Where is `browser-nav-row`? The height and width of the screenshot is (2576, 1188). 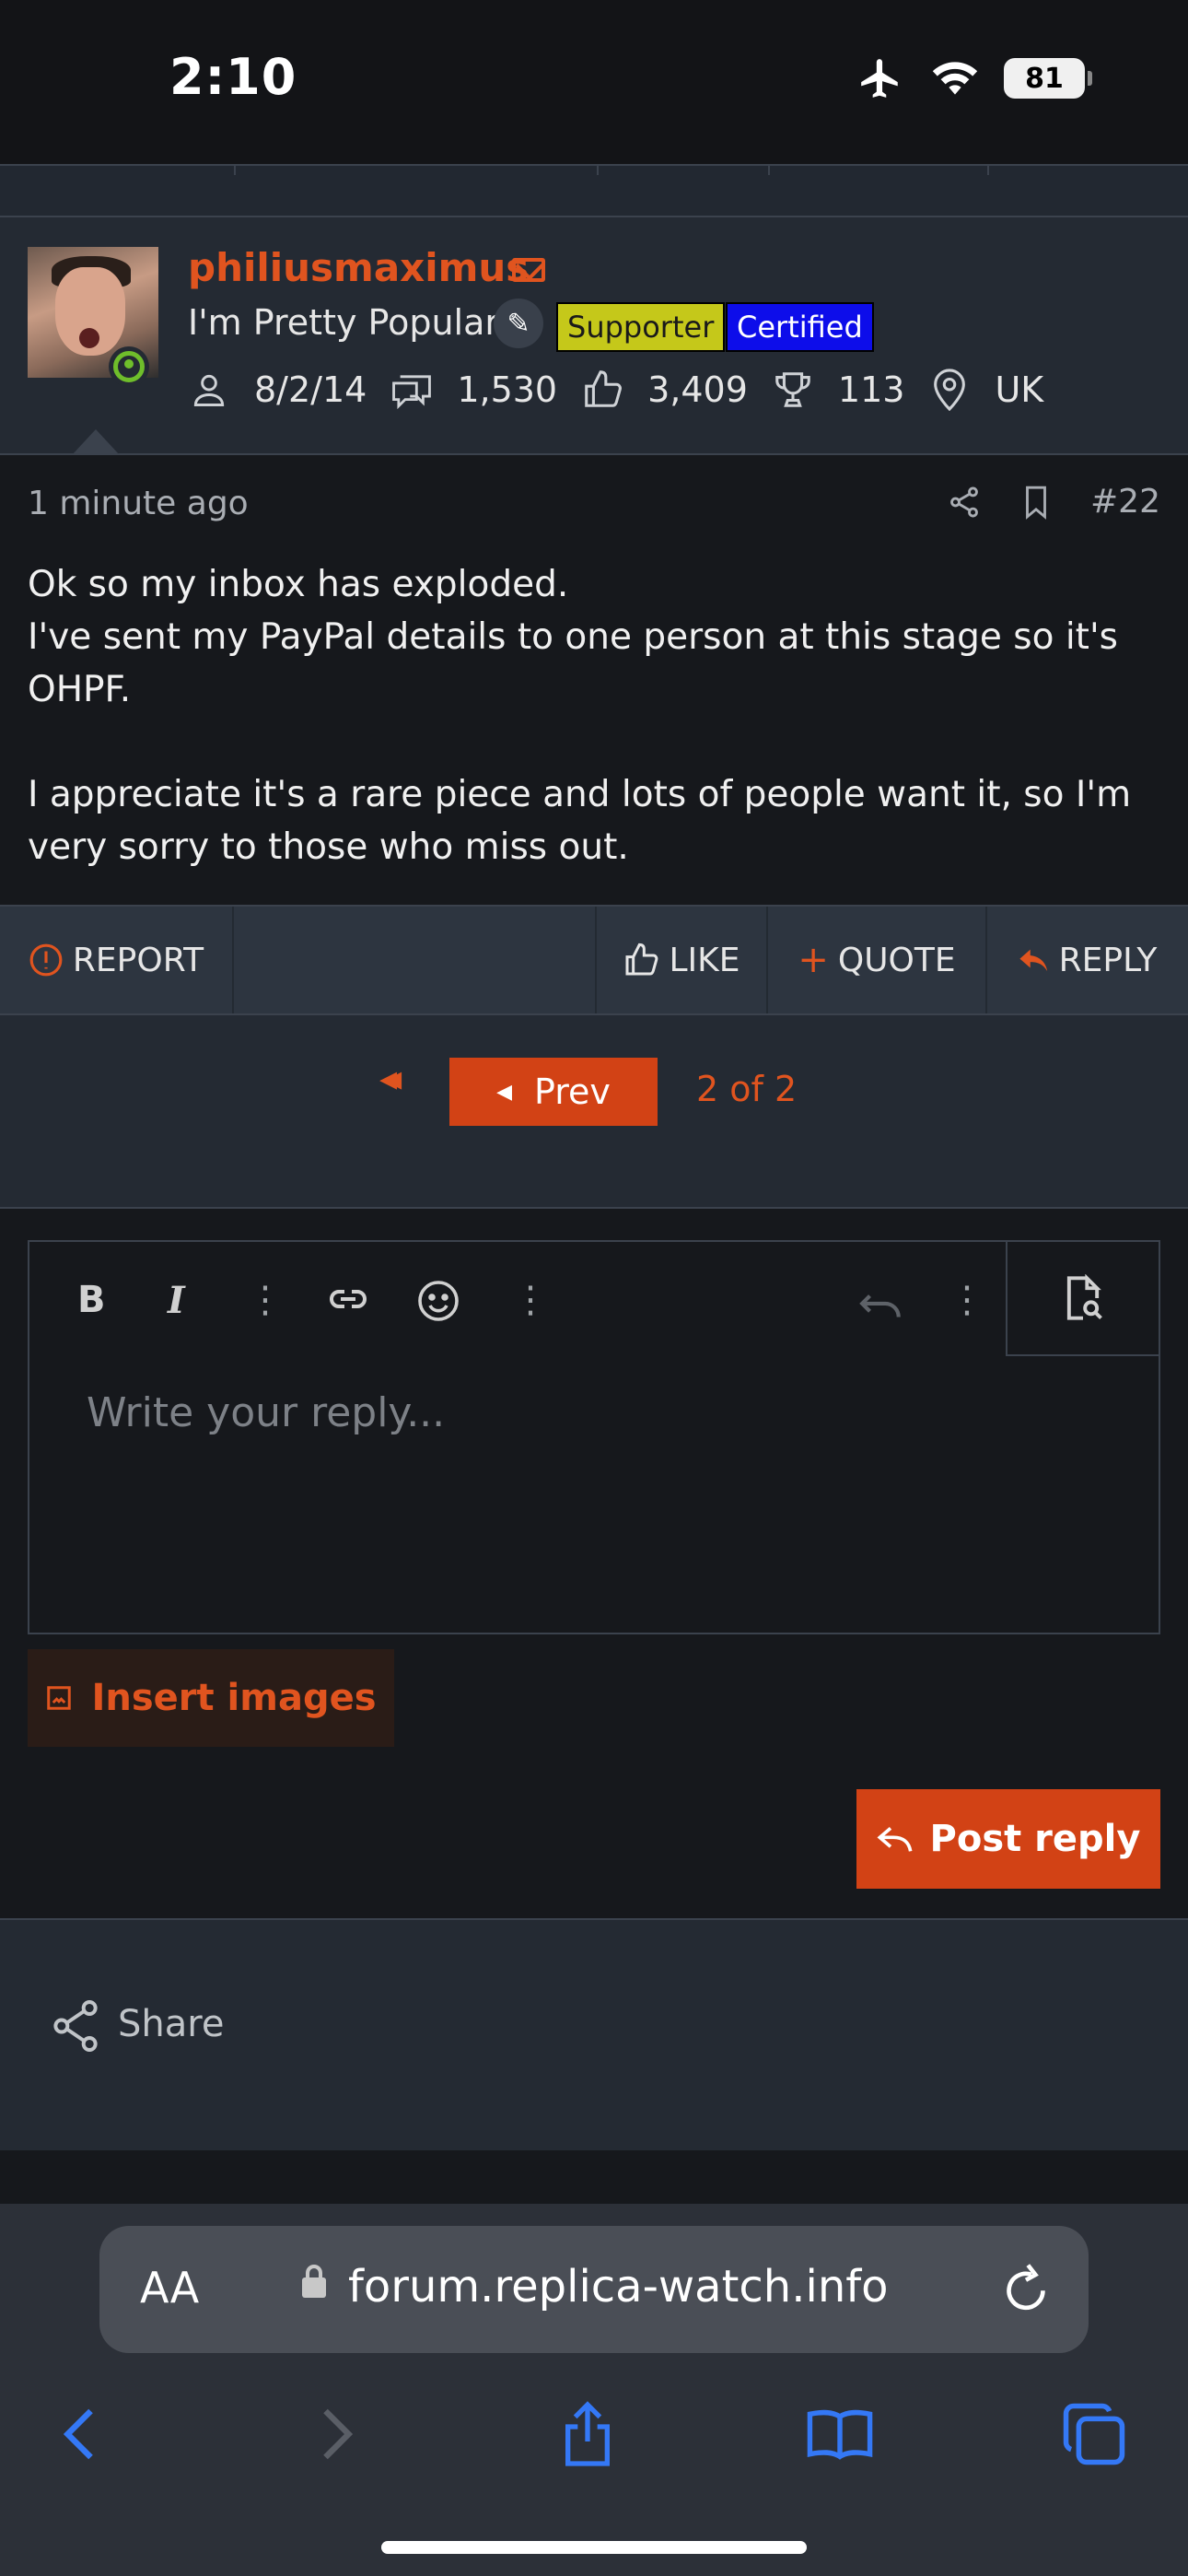 browser-nav-row is located at coordinates (594, 2448).